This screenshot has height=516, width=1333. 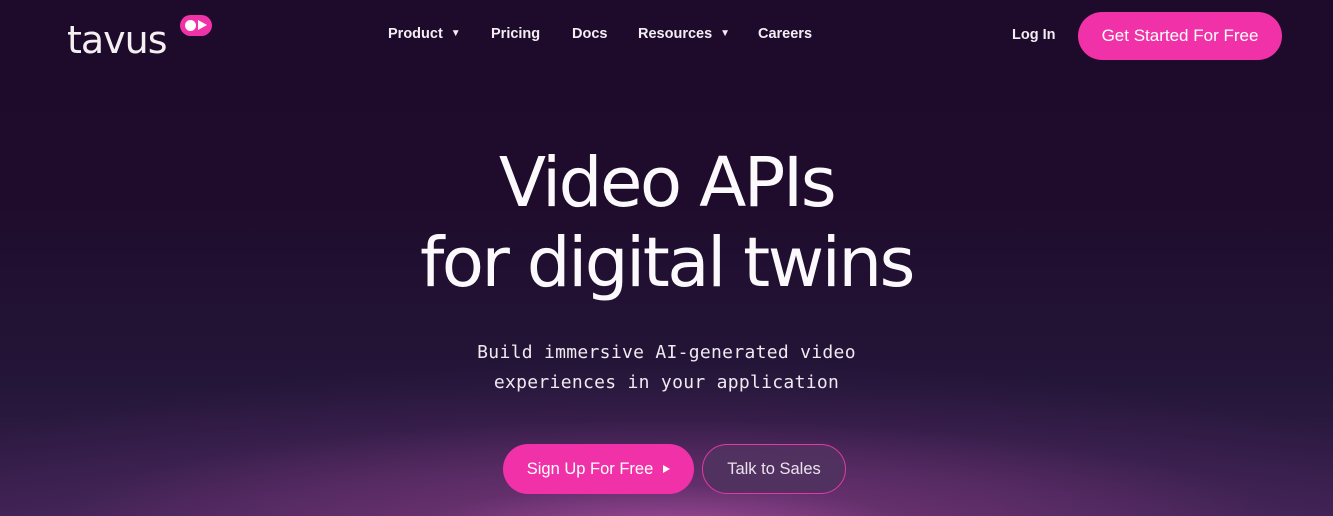 What do you see at coordinates (667, 263) in the screenshot?
I see `hero-title-line2: for digital twins` at bounding box center [667, 263].